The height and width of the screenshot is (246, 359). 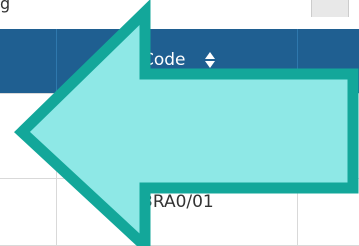 What do you see at coordinates (330, 8) in the screenshot?
I see `toolbar-scroll-button` at bounding box center [330, 8].